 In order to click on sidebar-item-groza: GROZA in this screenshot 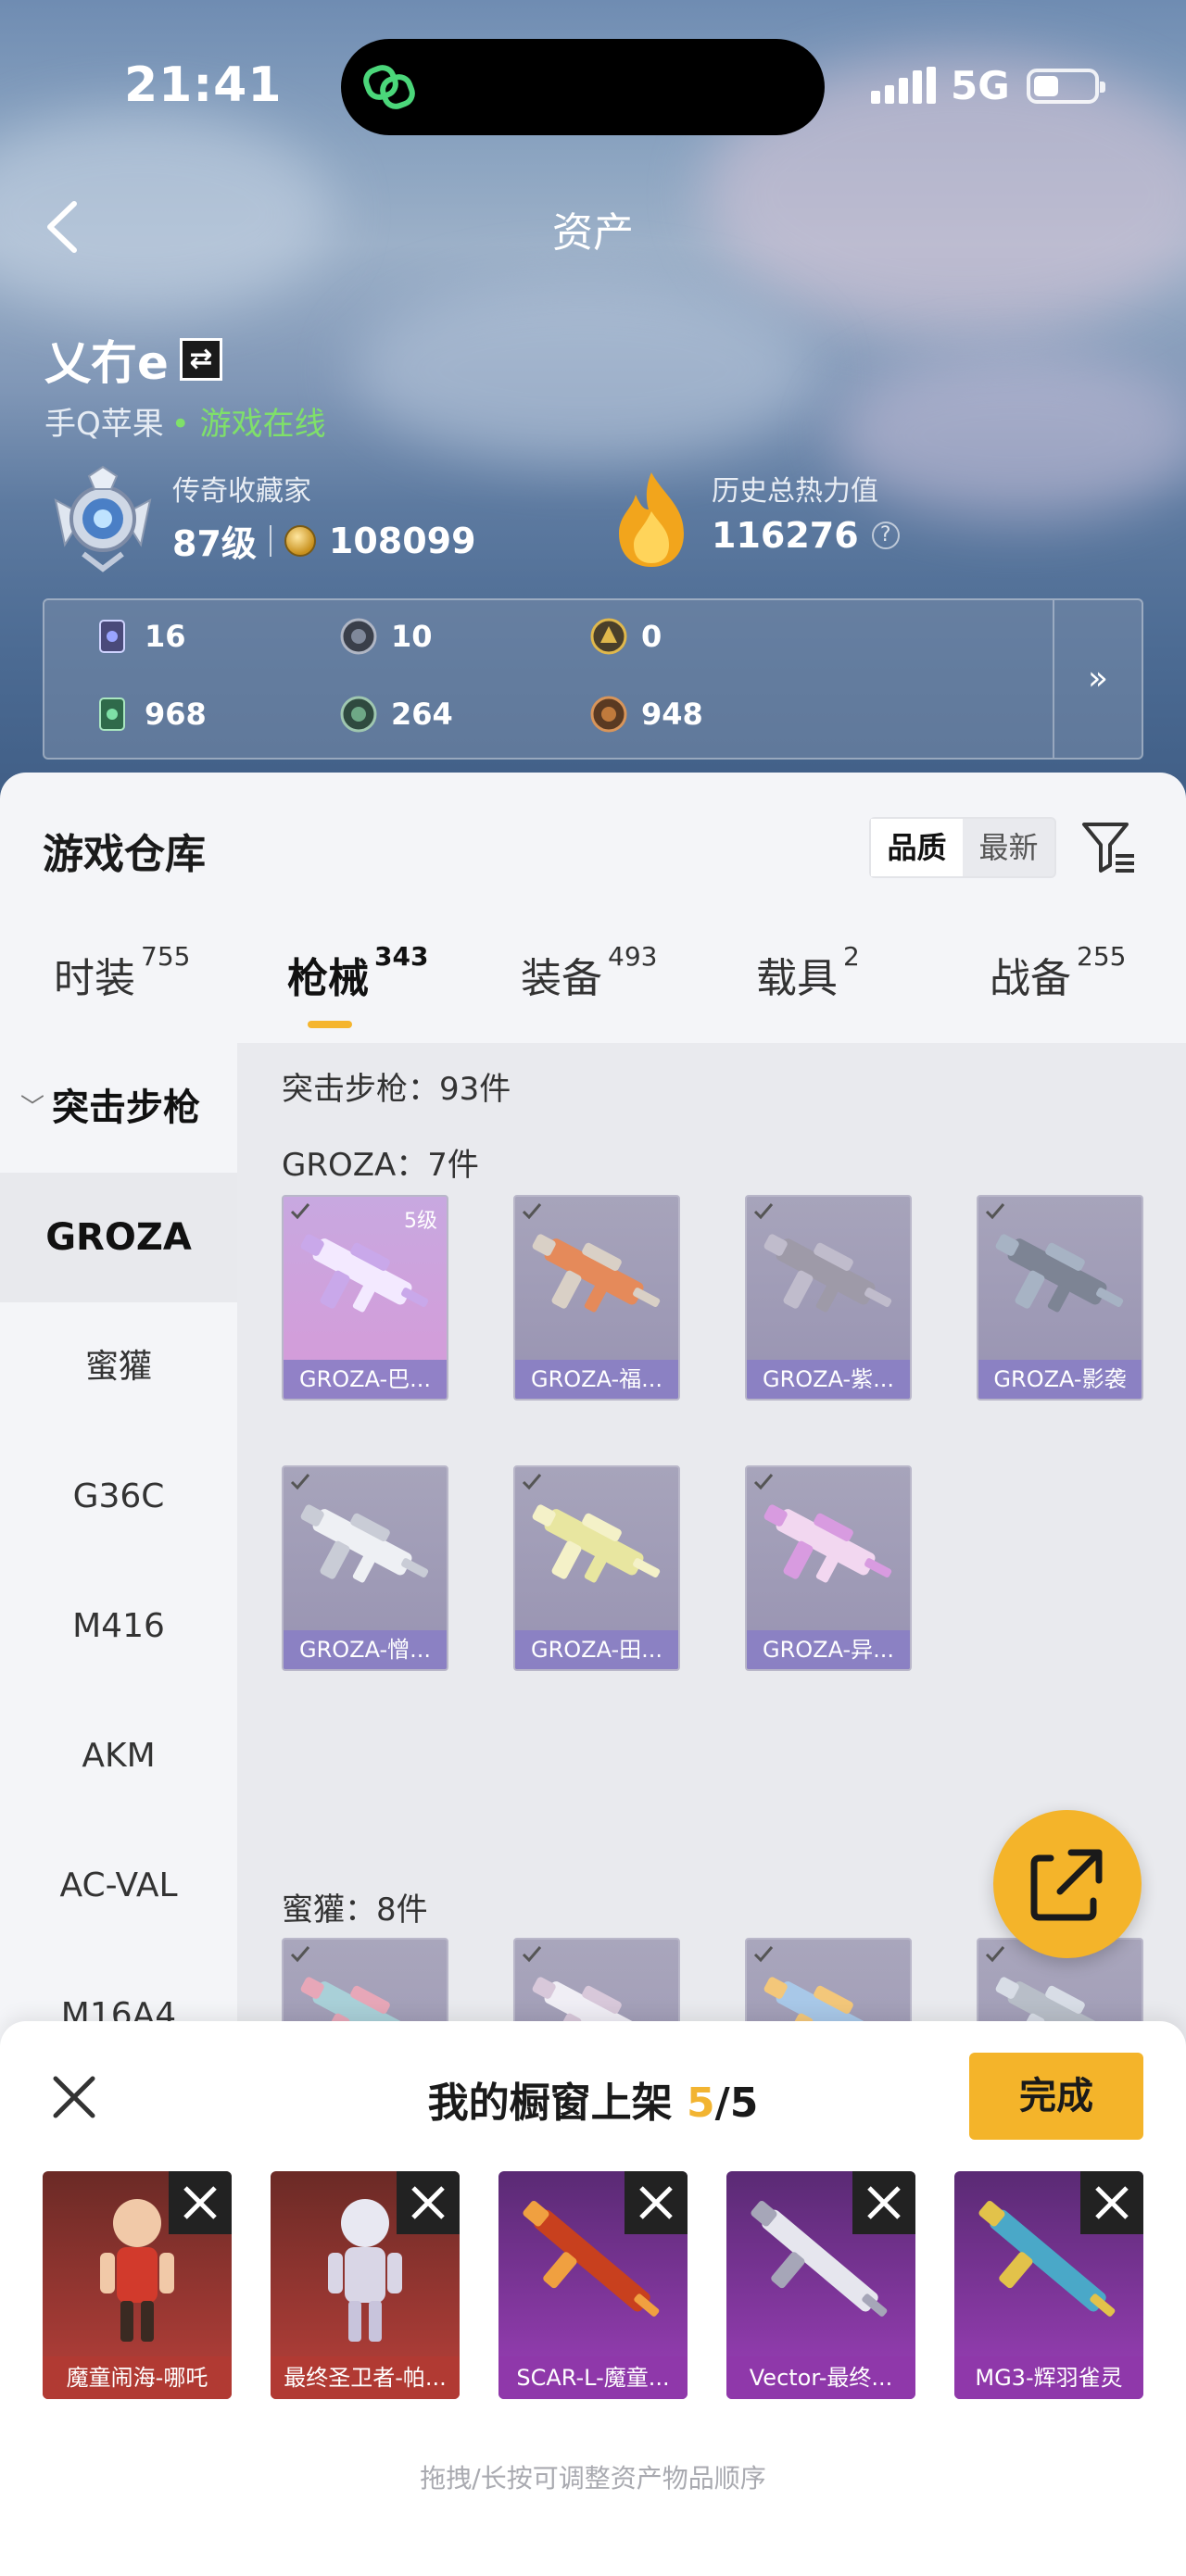, I will do `click(118, 1237)`.